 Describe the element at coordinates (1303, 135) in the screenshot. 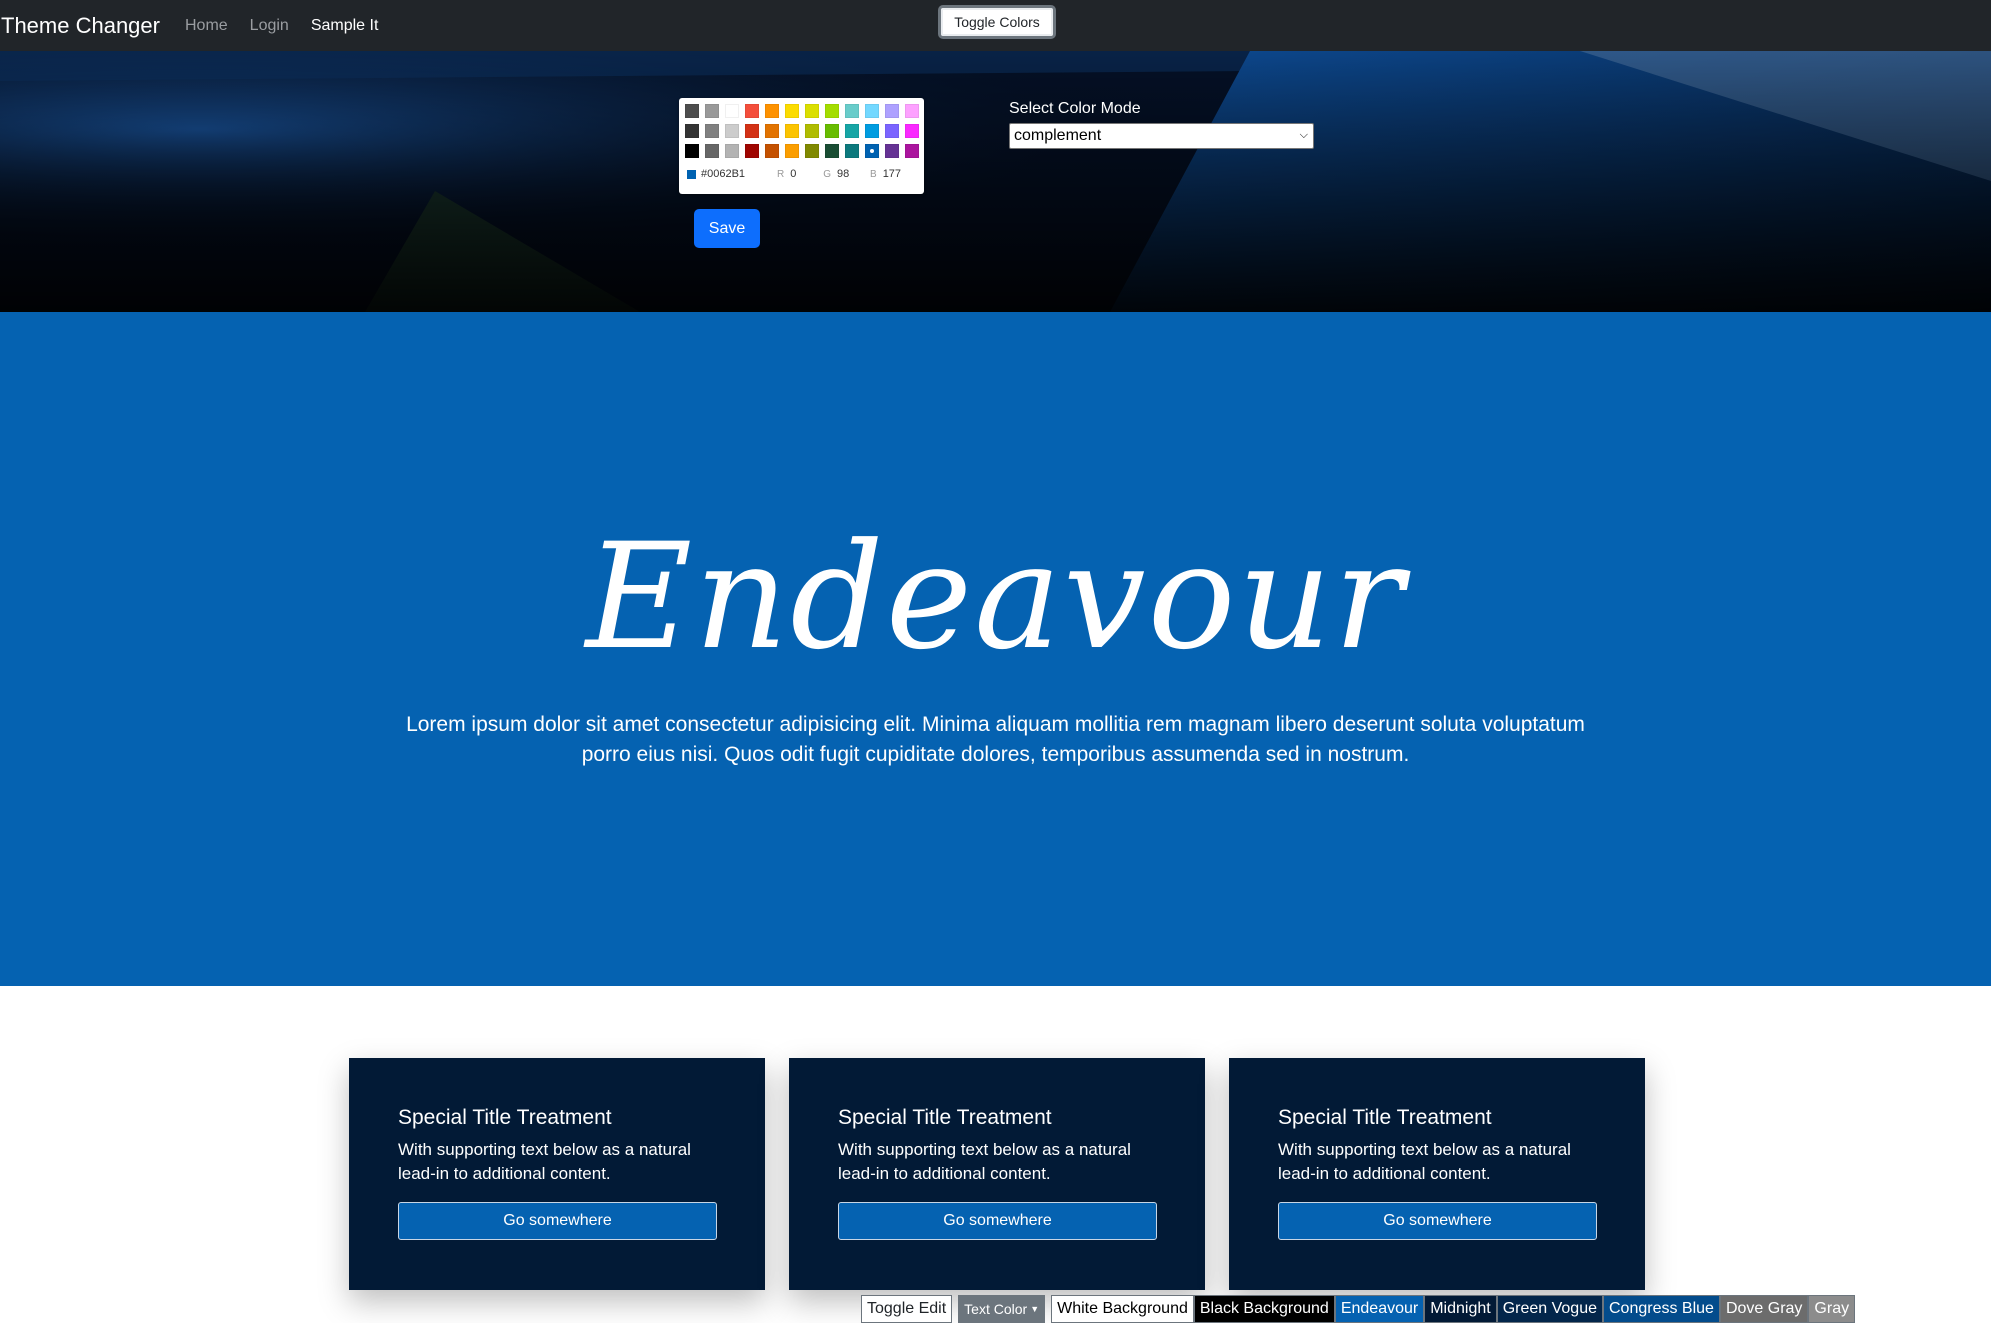

I see `chevron-down-icon: ⌵` at that location.